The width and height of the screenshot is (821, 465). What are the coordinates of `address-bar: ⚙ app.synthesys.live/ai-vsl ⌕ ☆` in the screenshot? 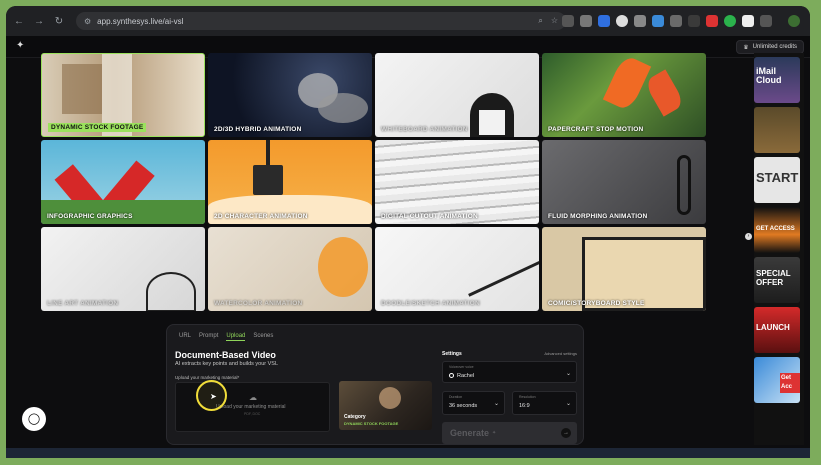 It's located at (321, 21).